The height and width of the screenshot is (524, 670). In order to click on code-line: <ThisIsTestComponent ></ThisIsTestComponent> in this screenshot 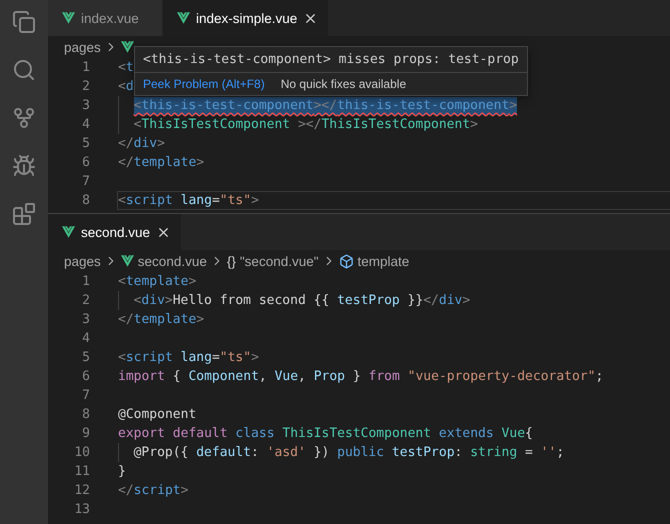, I will do `click(306, 125)`.